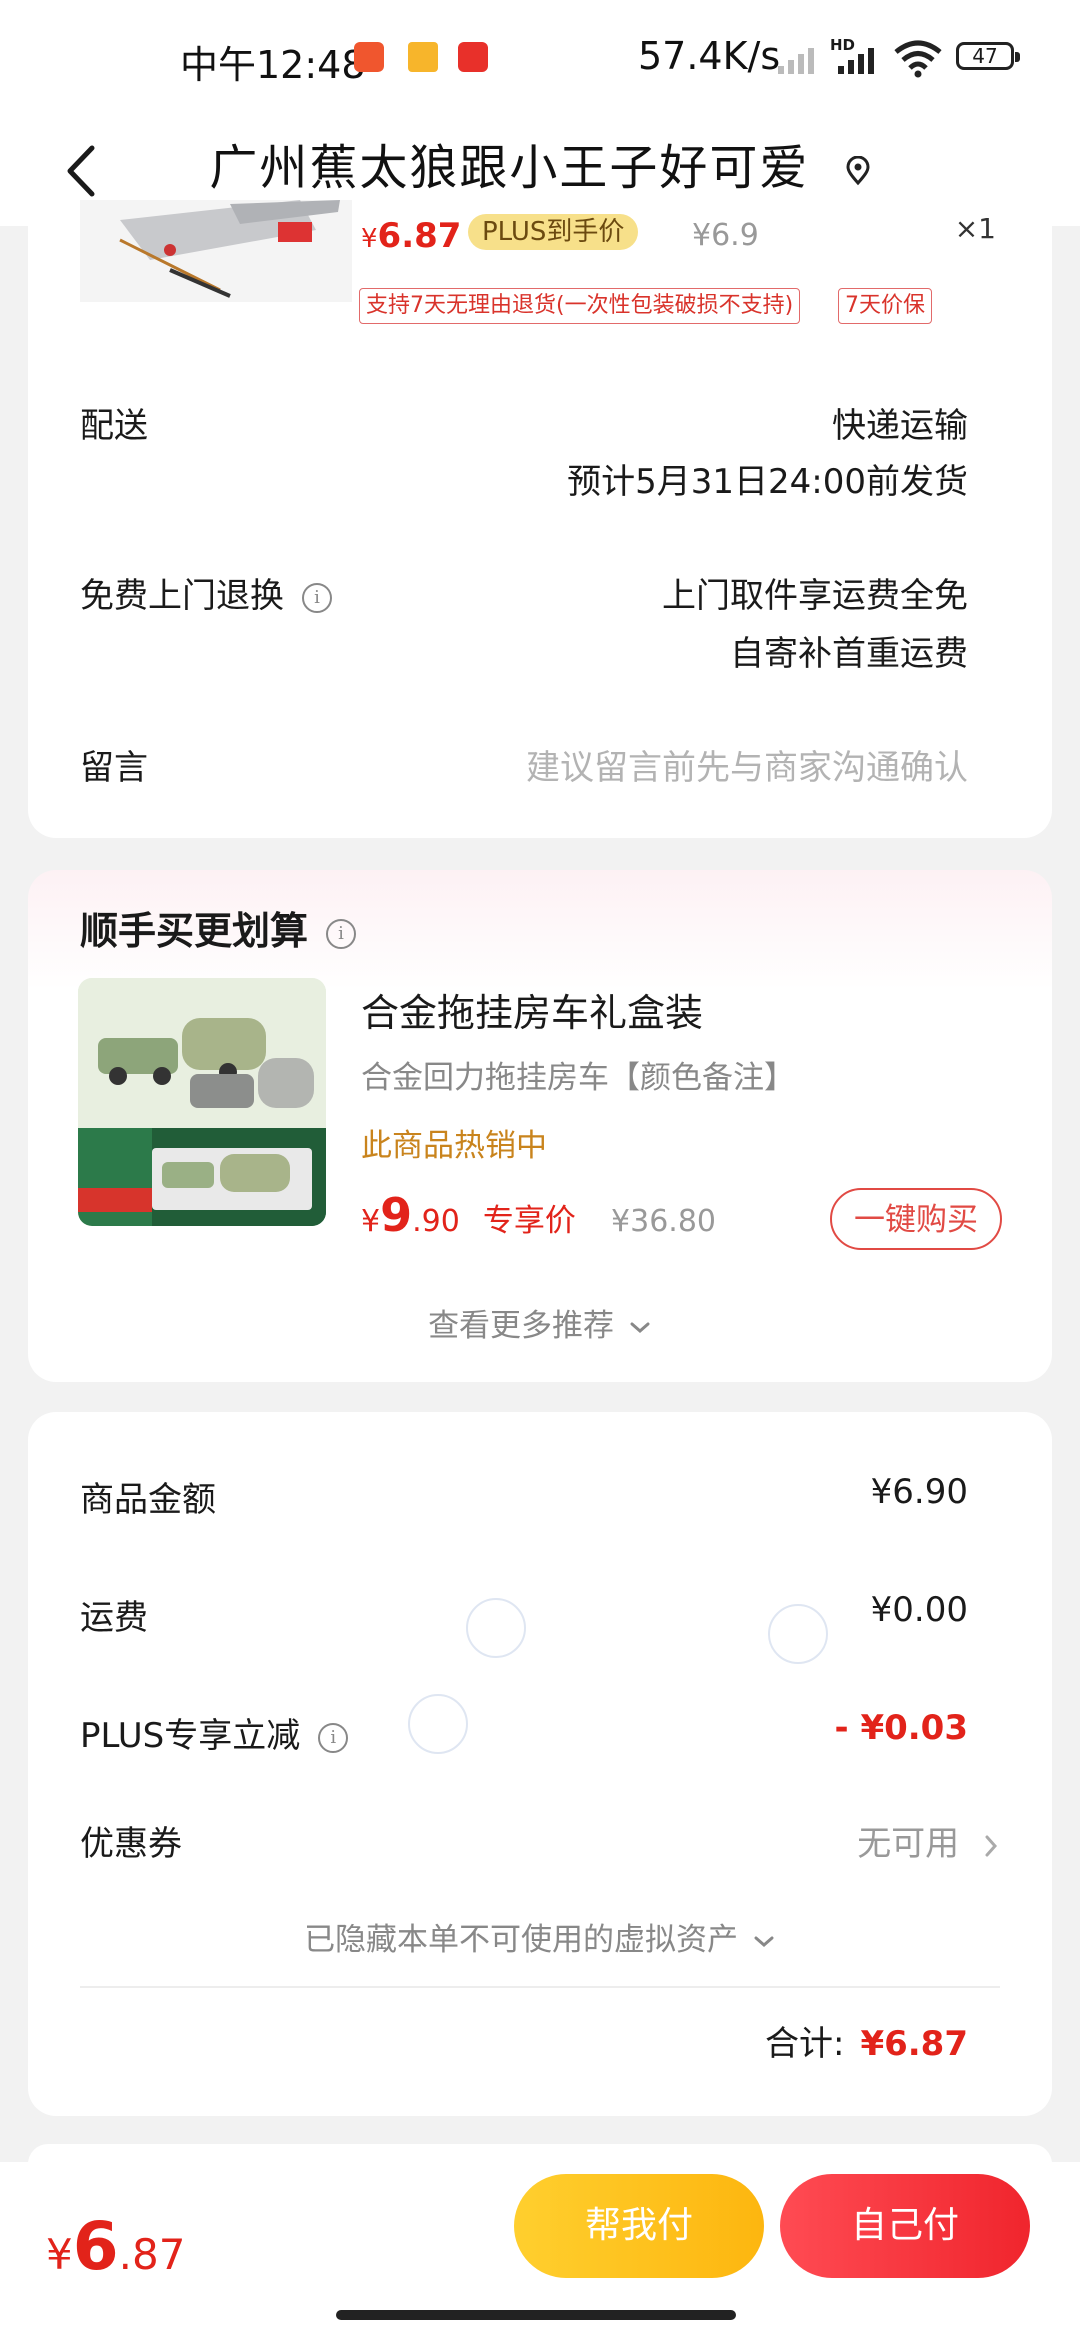  Describe the element at coordinates (114, 426) in the screenshot. I see `delivery-label: 配送` at that location.